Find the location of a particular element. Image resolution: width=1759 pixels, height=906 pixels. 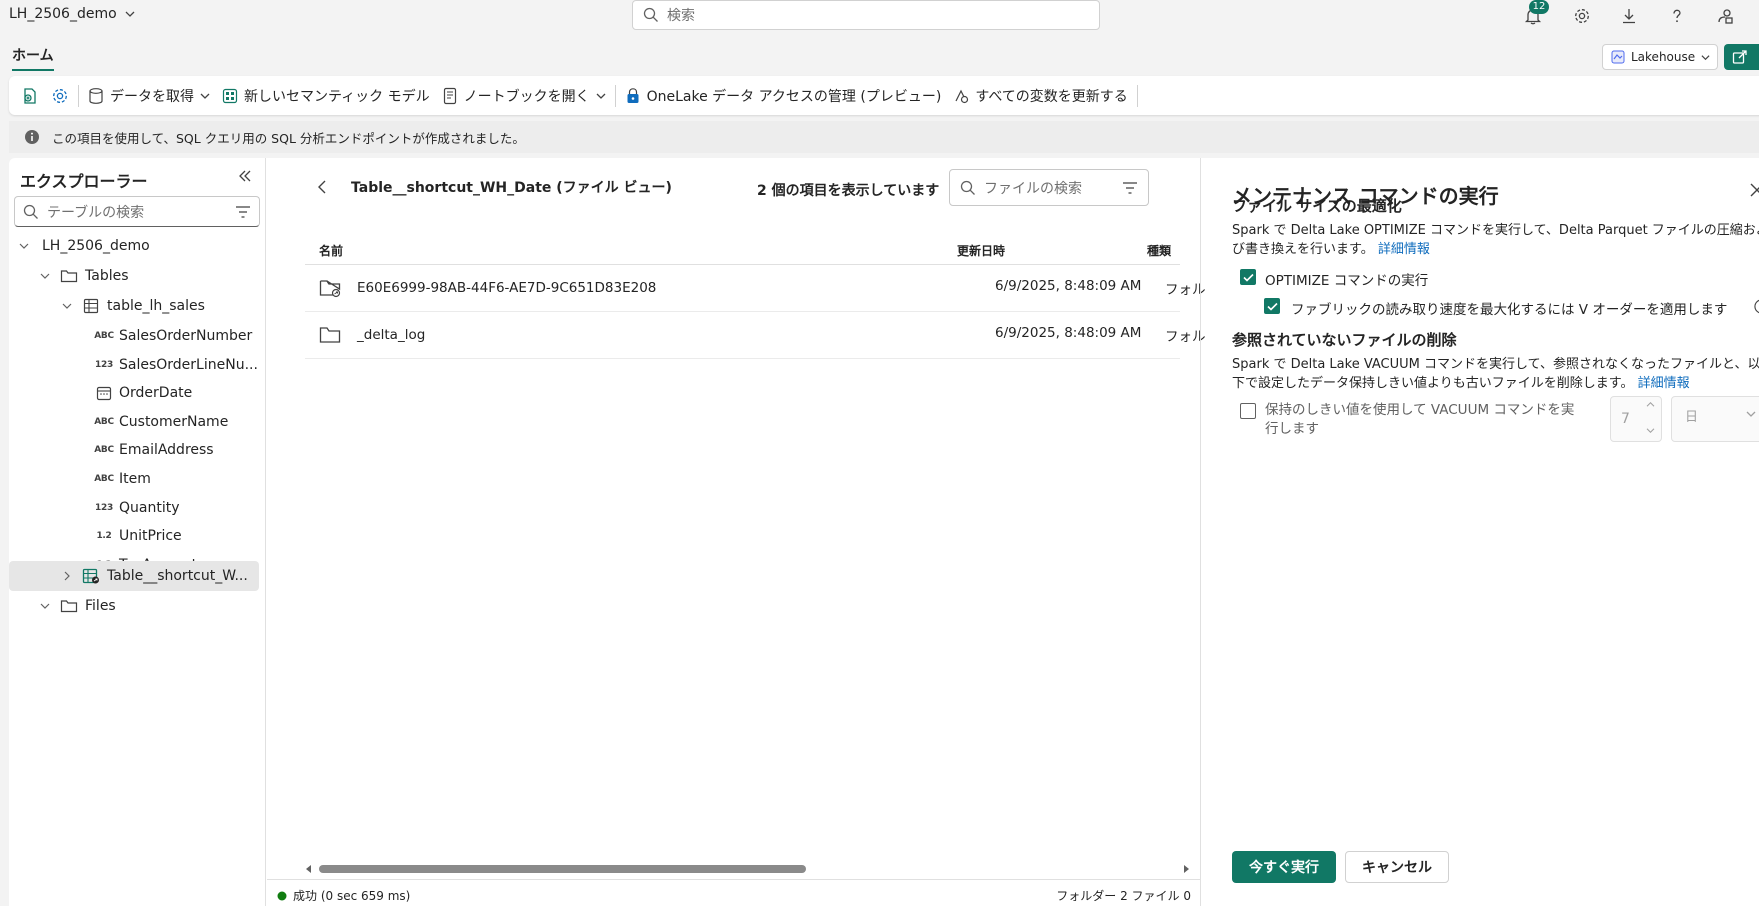

column-header-type: 種類 is located at coordinates (1159, 250).